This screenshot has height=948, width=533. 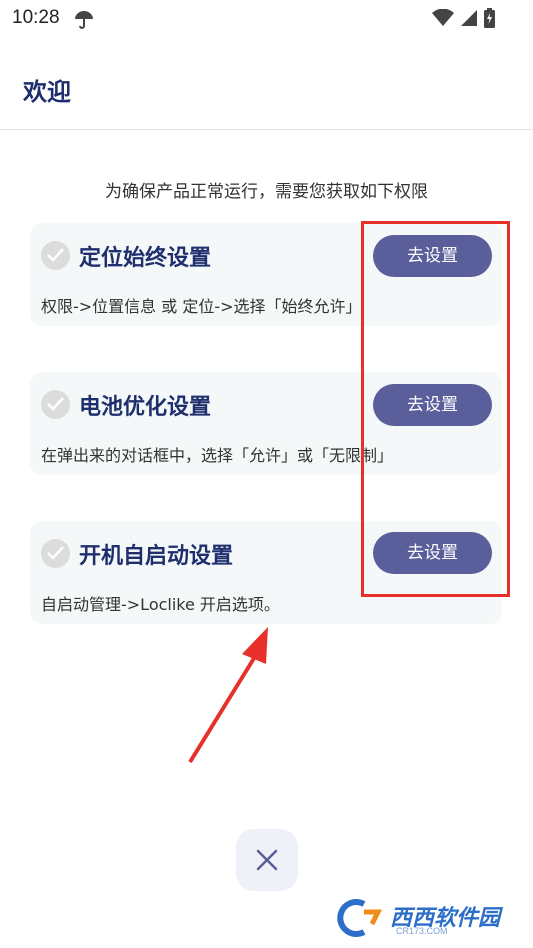 I want to click on status-icons, so click(x=463, y=18).